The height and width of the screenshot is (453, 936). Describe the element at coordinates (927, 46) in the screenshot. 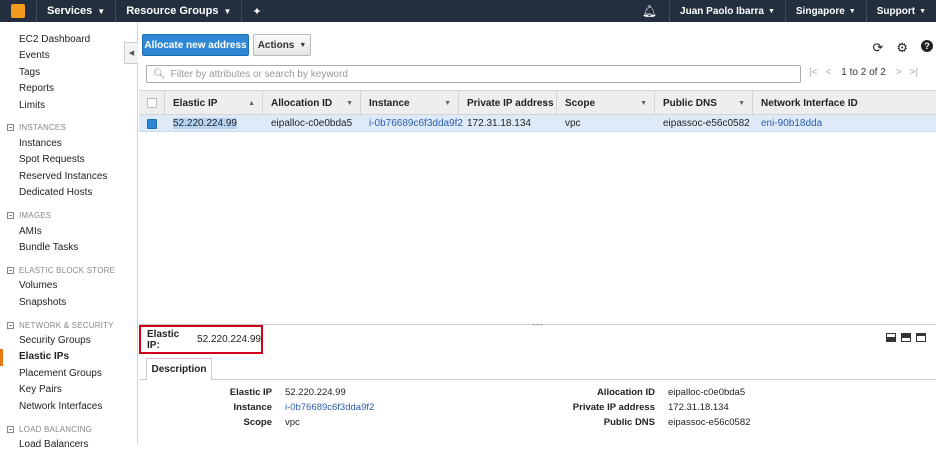

I see `help-icon: ?` at that location.